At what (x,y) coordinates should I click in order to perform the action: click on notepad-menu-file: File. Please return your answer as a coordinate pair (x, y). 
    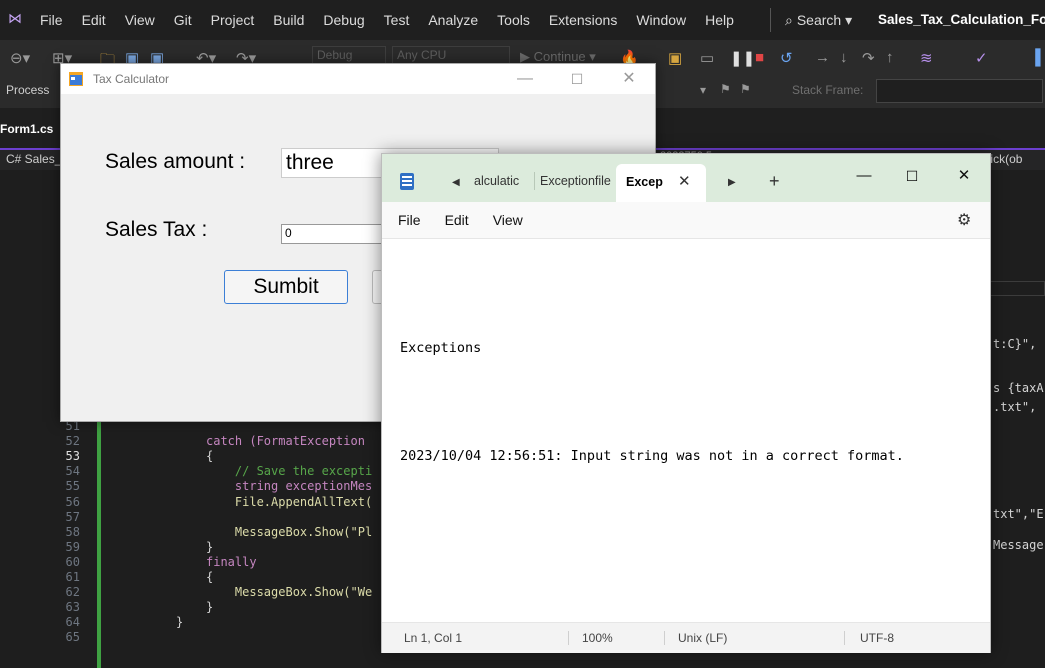
    Looking at the image, I should click on (409, 220).